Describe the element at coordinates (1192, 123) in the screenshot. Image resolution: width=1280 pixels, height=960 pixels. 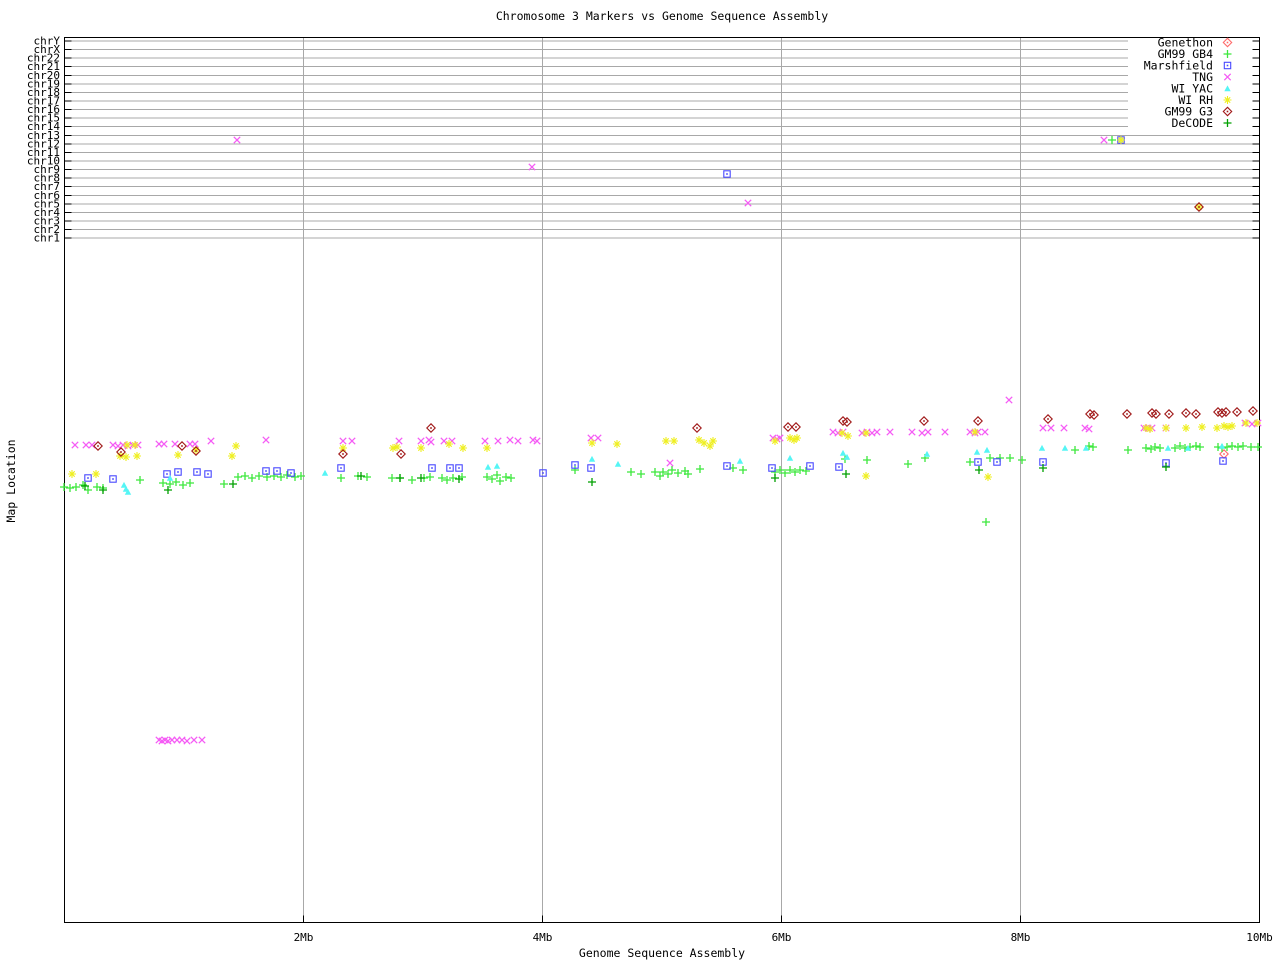
I see `legend-label: DeCODE` at that location.